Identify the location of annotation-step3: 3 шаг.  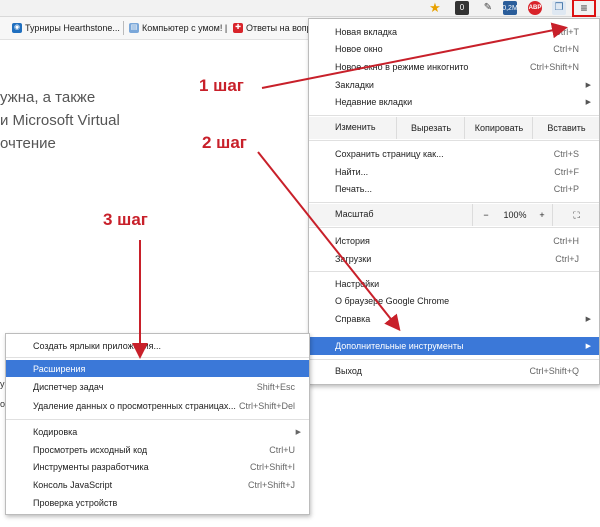
(125, 219).